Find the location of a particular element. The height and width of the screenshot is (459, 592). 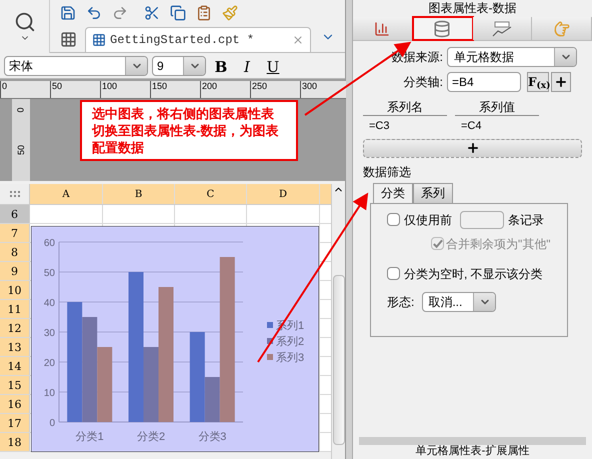

axis-field: =B4 is located at coordinates (484, 82).